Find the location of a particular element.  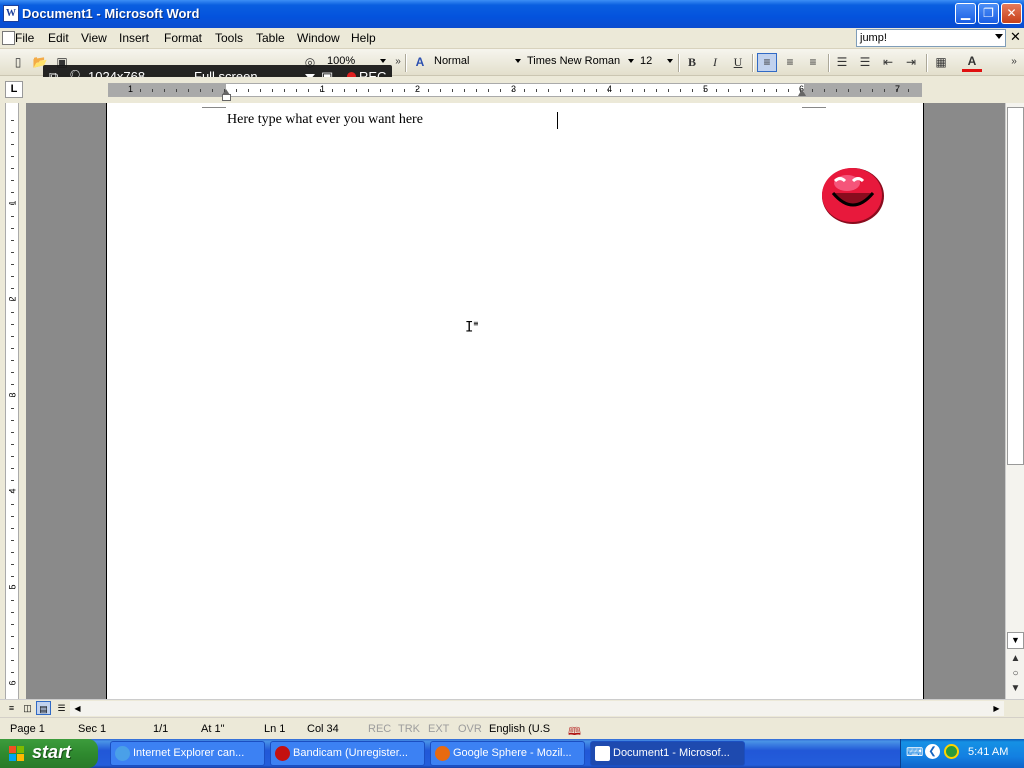

vertical-scrollbar: ▼ ▲ ○ ▼ is located at coordinates (1014, 401).